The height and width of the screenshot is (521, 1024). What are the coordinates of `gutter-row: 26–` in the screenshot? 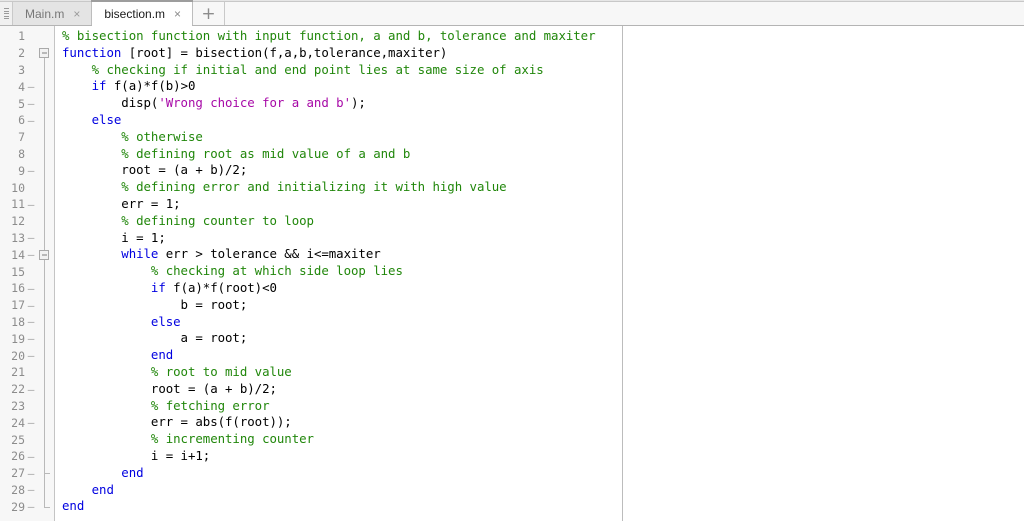 It's located at (27, 456).